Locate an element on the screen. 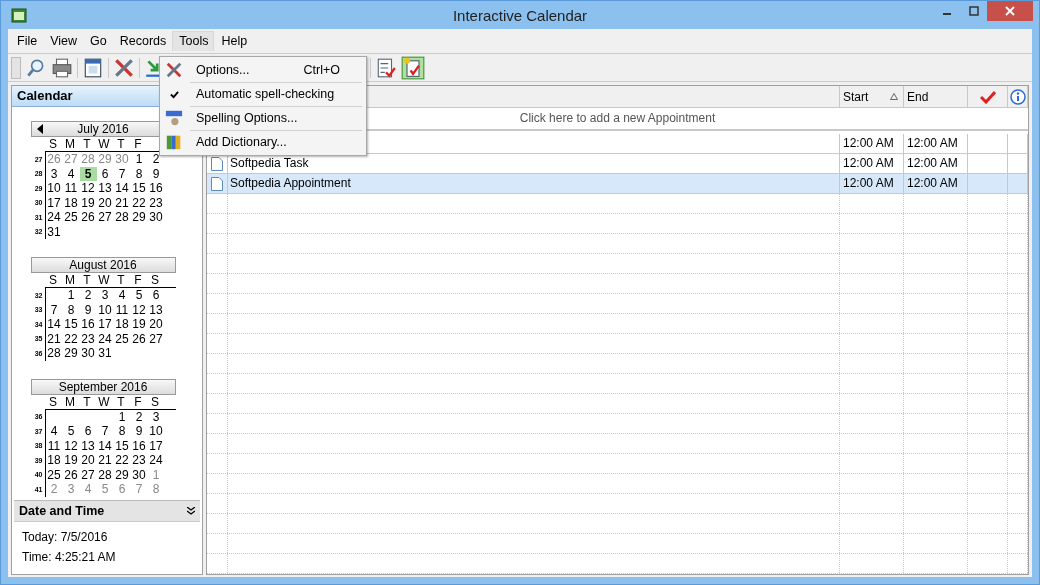 The width and height of the screenshot is (1040, 585). menu-item: View is located at coordinates (63, 41).